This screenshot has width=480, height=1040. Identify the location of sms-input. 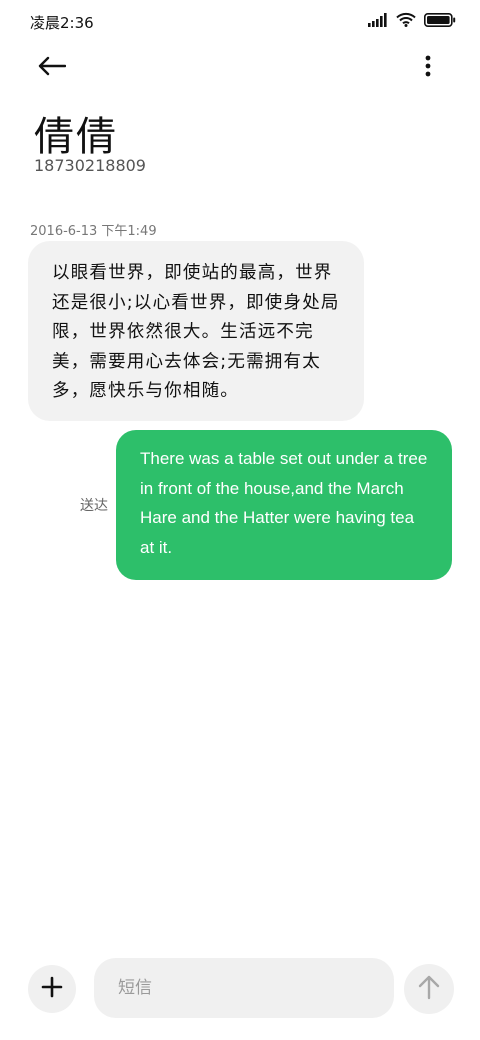
(244, 988).